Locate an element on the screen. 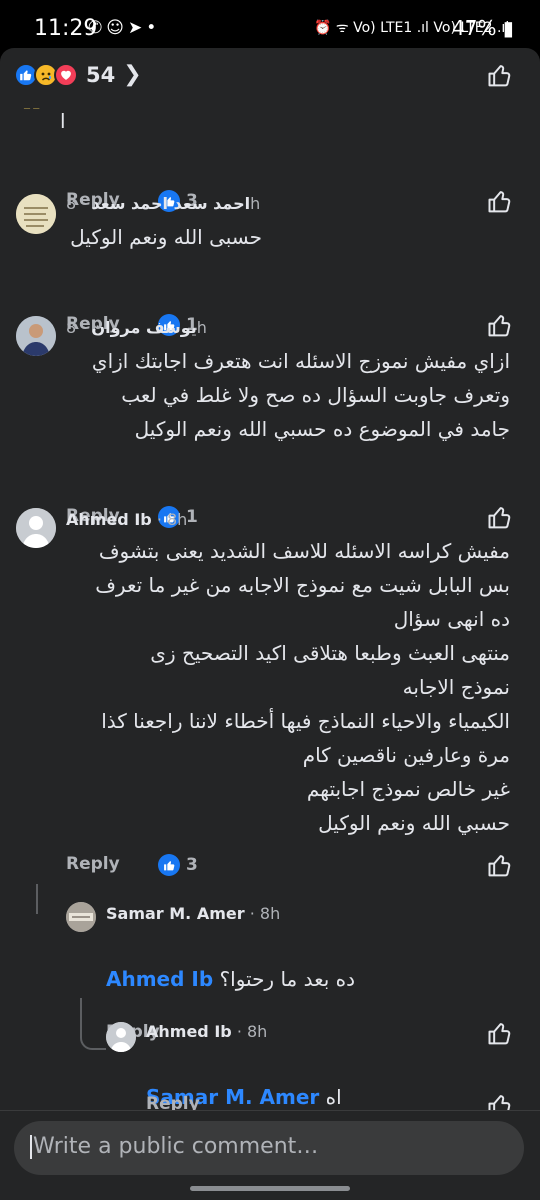  mention-link: Ahmed Ib is located at coordinates (159, 979).